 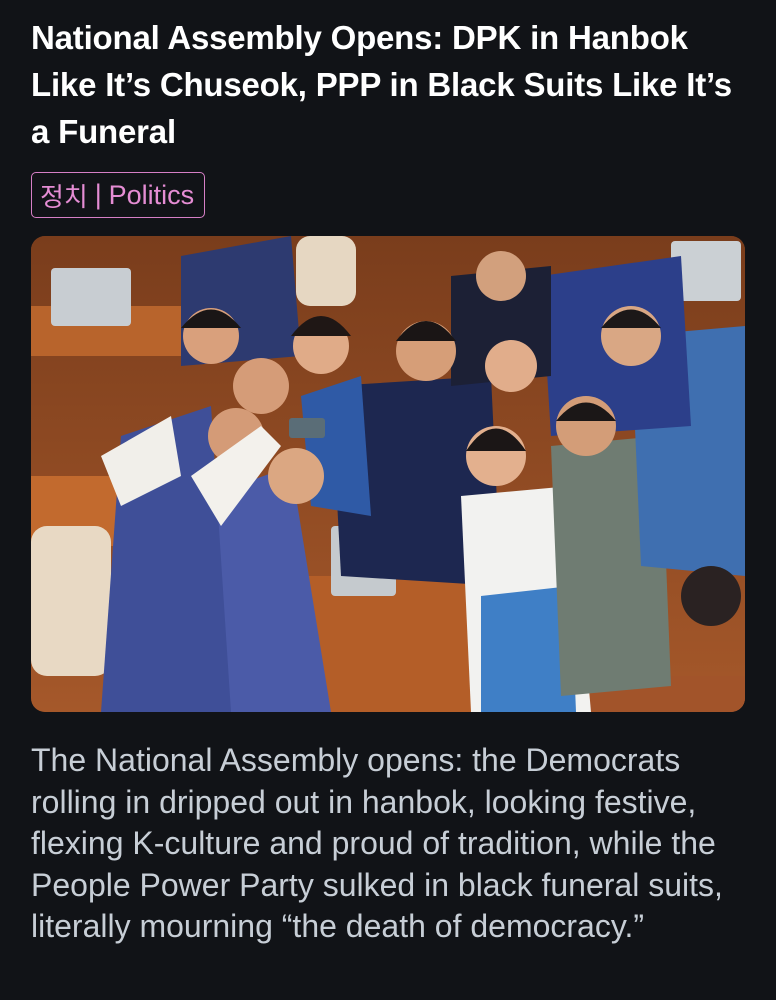 What do you see at coordinates (151, 194) in the screenshot?
I see `category-label-english: Politics` at bounding box center [151, 194].